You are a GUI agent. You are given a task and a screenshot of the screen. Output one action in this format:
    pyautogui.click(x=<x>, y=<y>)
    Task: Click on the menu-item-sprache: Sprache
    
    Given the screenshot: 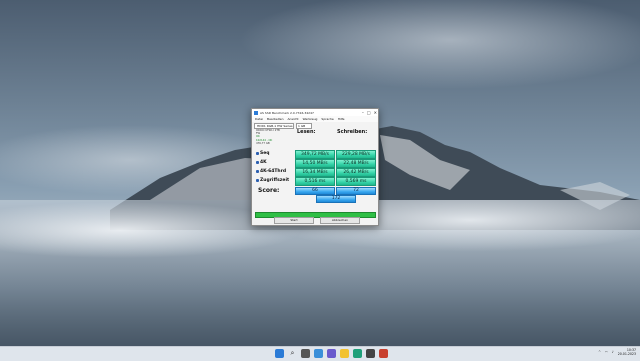 What is the action you would take?
    pyautogui.click(x=327, y=119)
    